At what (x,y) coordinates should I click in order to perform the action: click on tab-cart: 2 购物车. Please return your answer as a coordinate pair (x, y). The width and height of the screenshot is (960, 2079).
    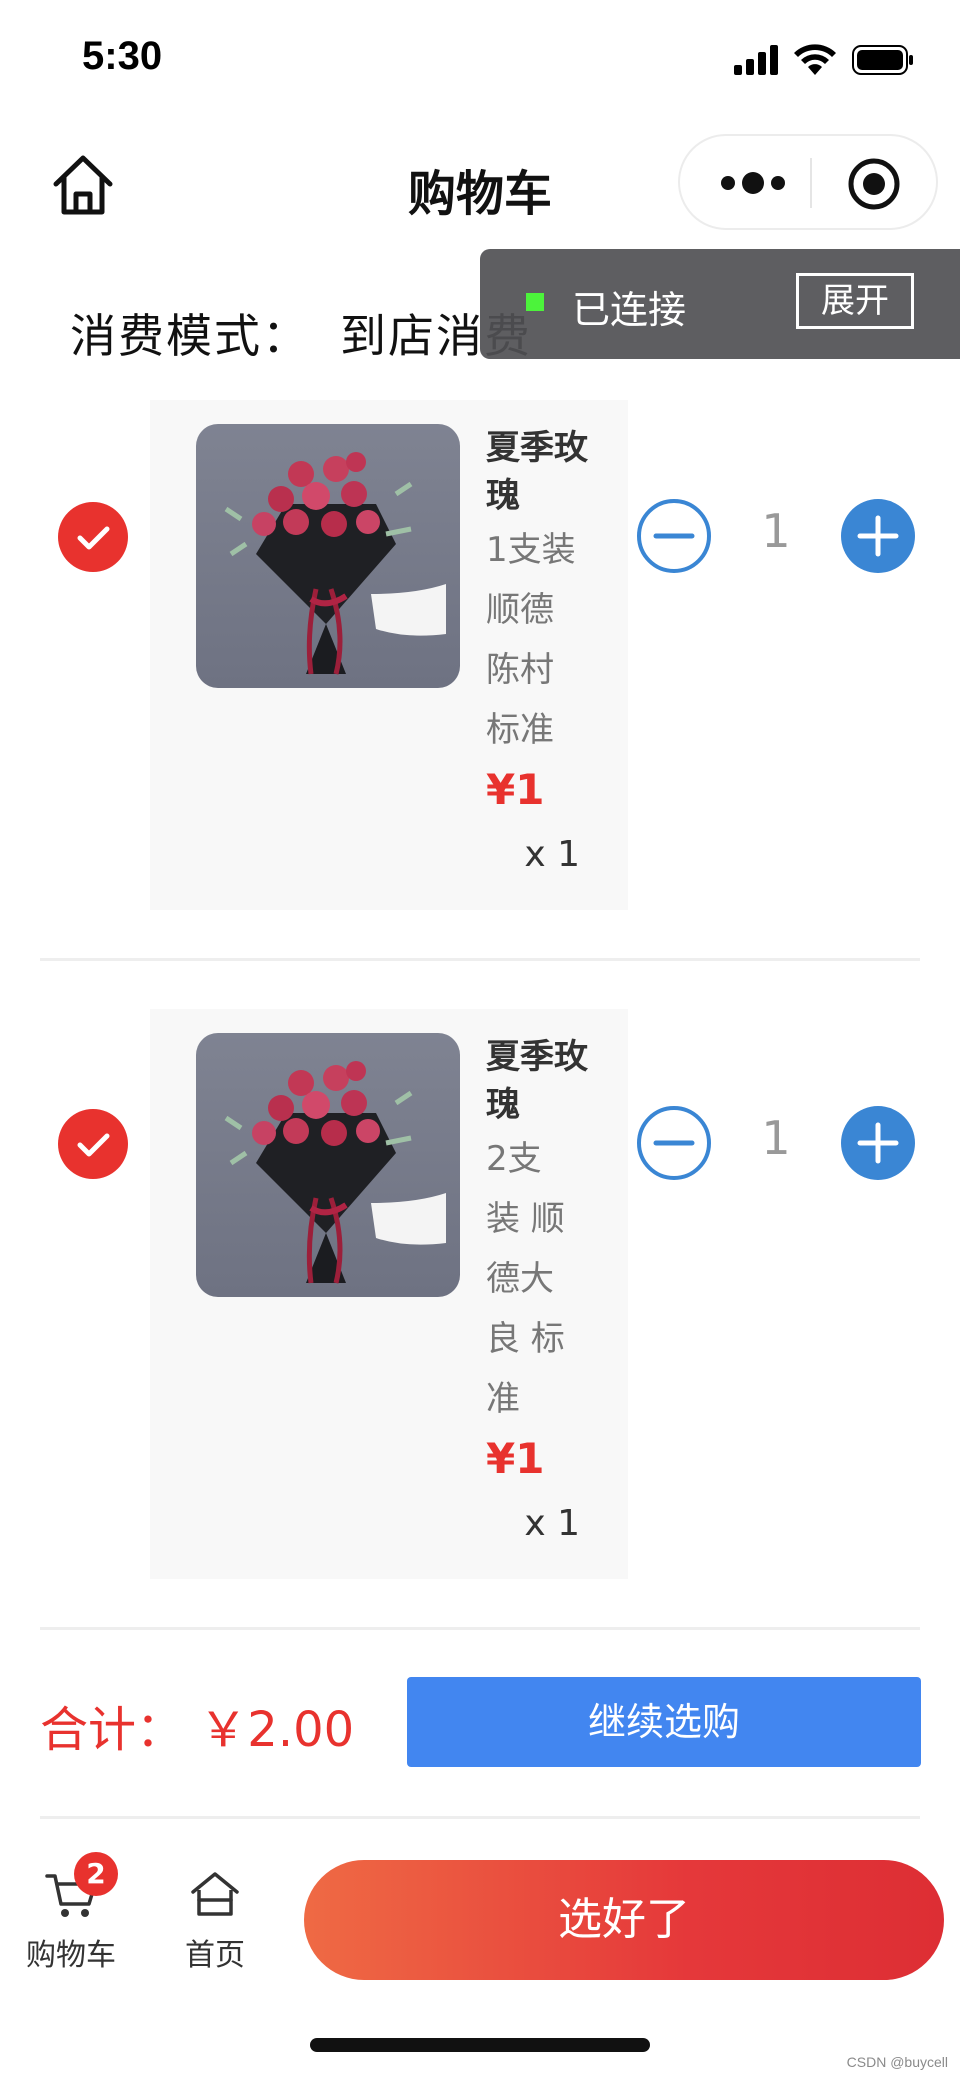
    Looking at the image, I should click on (71, 1913).